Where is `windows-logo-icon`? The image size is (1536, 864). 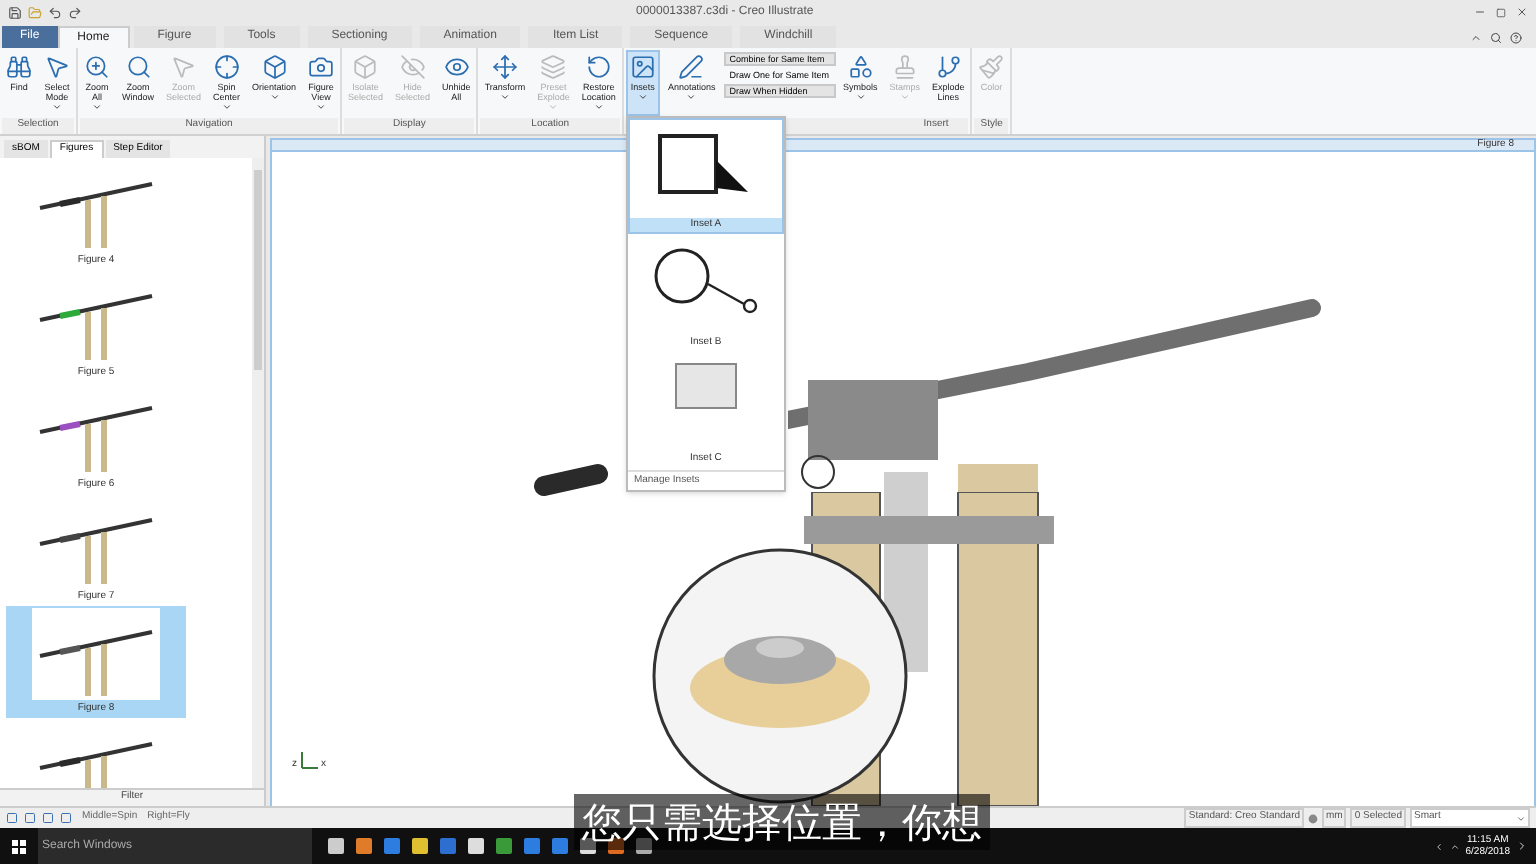 windows-logo-icon is located at coordinates (19, 846).